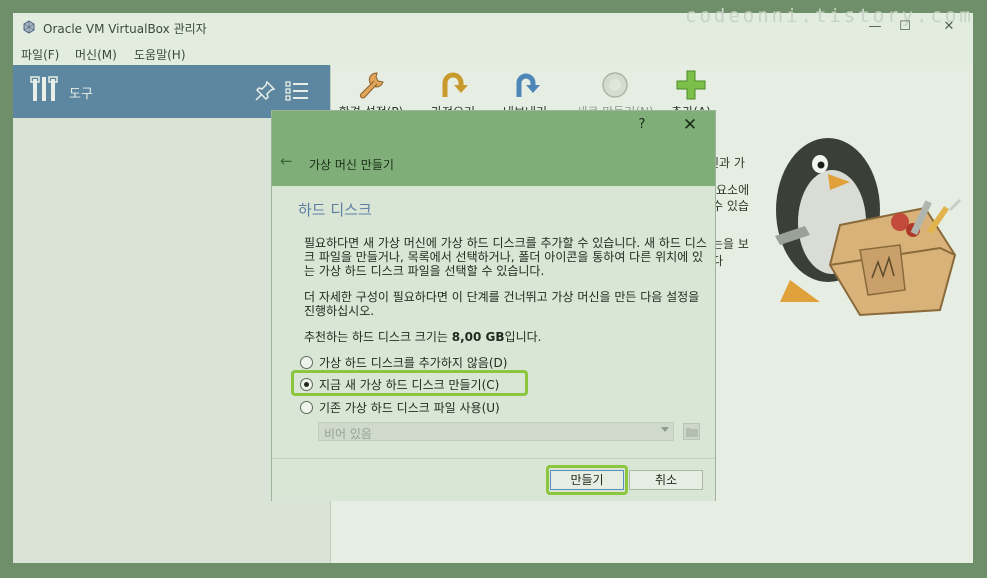  What do you see at coordinates (44, 88) in the screenshot?
I see `tools-icon` at bounding box center [44, 88].